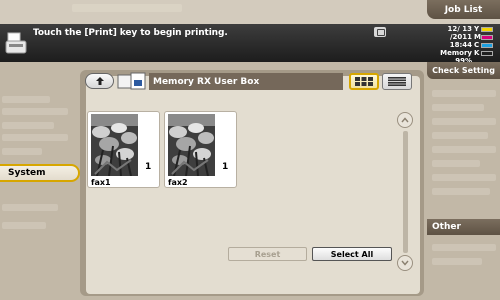  What do you see at coordinates (477, 29) in the screenshot?
I see `toner-letter: Y` at bounding box center [477, 29].